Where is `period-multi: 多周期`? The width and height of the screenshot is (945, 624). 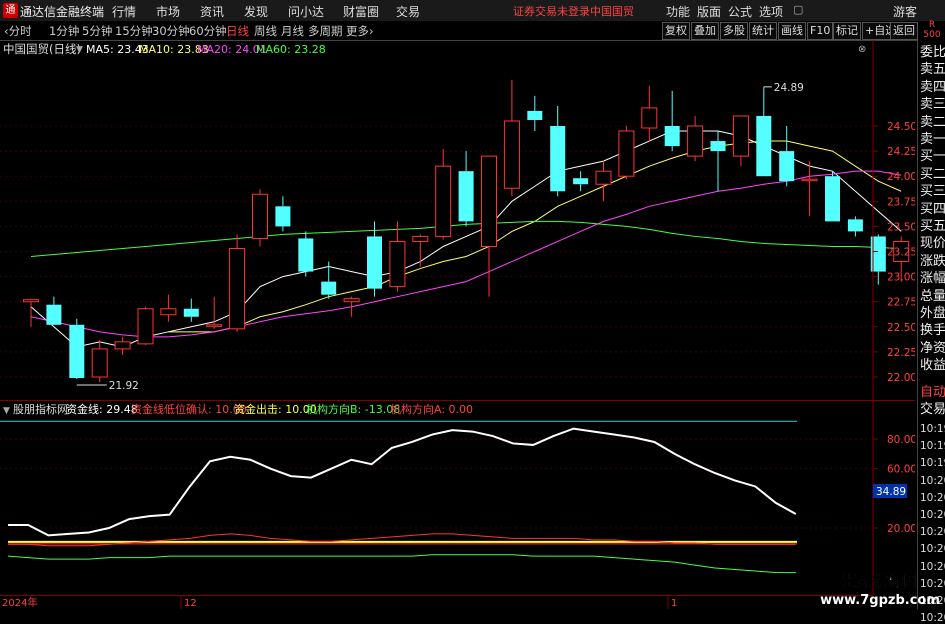
period-multi: 多周期 is located at coordinates (325, 31).